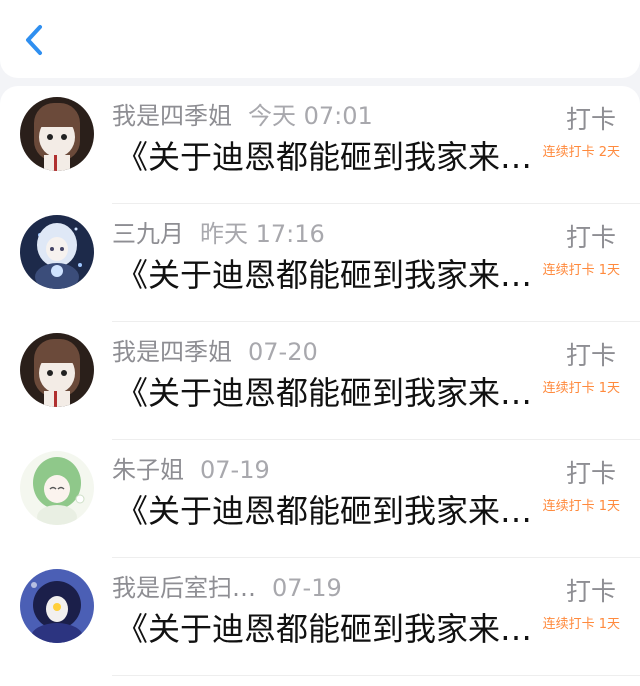 The width and height of the screenshot is (640, 686). Describe the element at coordinates (320, 39) in the screenshot. I see `top-bar` at that location.